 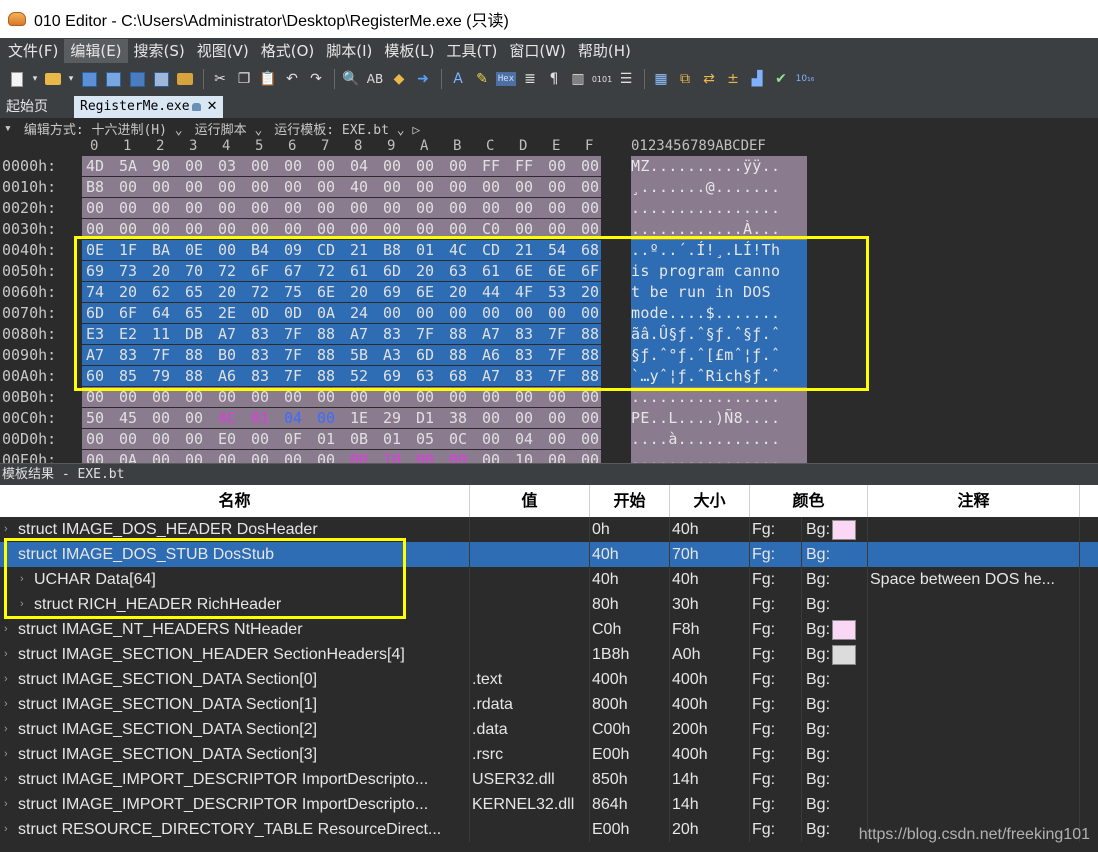 What do you see at coordinates (200, 334) in the screenshot?
I see `hex-byte: DB` at bounding box center [200, 334].